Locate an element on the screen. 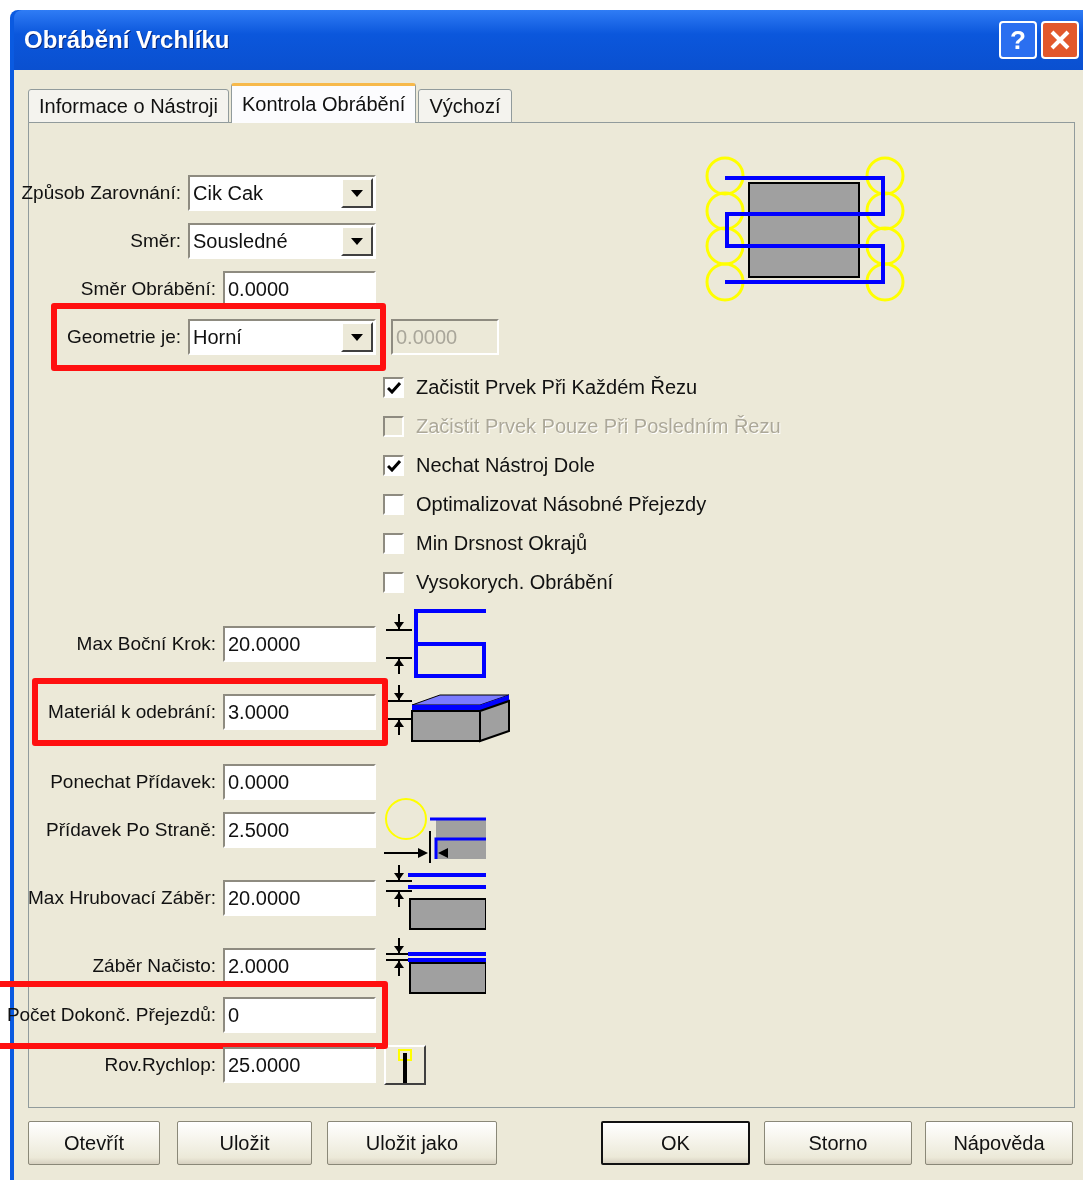 Image resolution: width=1083 pixels, height=1180 pixels. side-allowance-icon is located at coordinates (435, 830).